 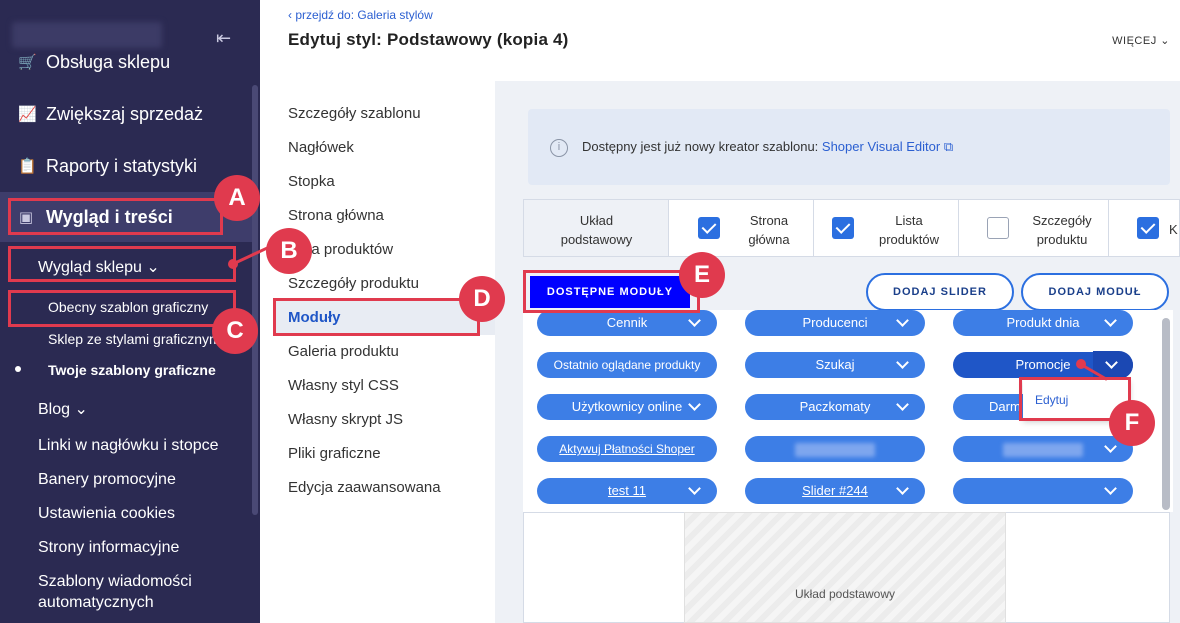 I want to click on highlight-b, so click(x=122, y=264).